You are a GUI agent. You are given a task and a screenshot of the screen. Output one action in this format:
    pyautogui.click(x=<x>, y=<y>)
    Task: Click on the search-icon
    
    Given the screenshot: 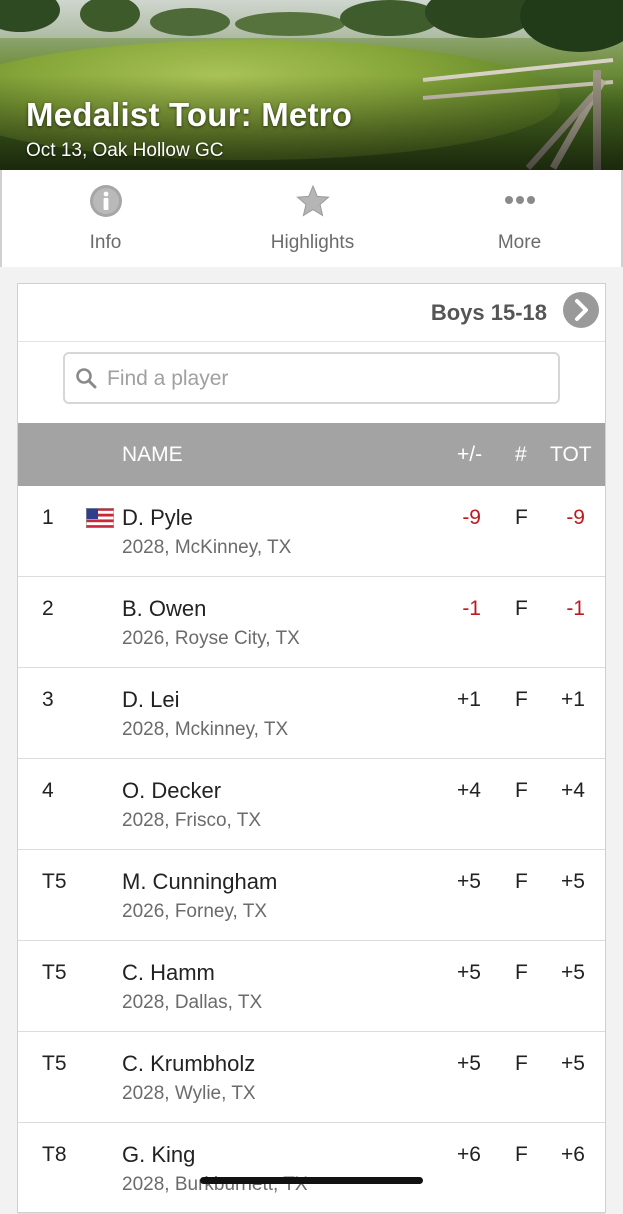 What is the action you would take?
    pyautogui.click(x=86, y=378)
    